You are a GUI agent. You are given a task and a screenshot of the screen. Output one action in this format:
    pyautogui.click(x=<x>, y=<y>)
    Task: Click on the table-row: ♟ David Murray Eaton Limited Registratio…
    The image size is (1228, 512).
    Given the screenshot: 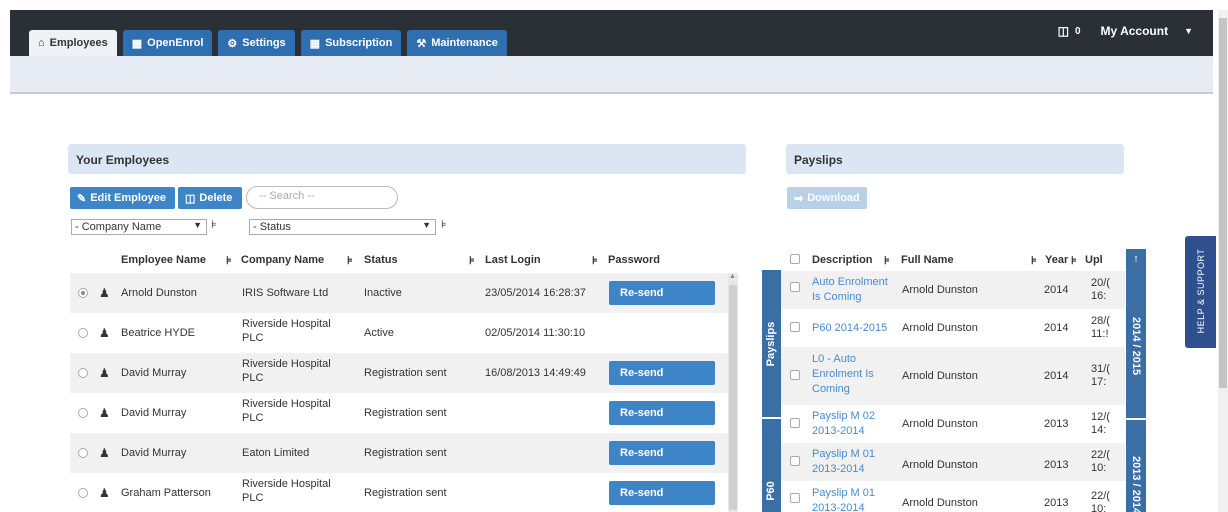 What is the action you would take?
    pyautogui.click(x=404, y=453)
    